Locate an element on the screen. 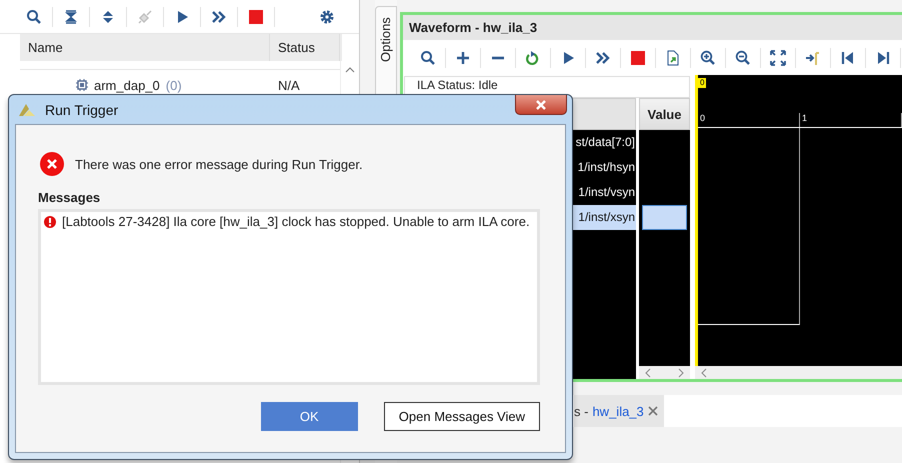  column-header: Status is located at coordinates (305, 47).